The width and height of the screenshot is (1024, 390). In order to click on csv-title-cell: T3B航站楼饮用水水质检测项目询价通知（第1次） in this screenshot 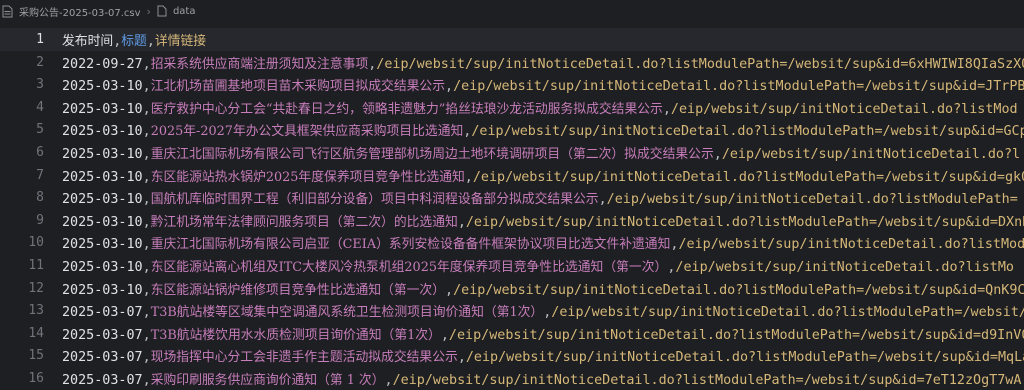, I will do `click(295, 335)`.